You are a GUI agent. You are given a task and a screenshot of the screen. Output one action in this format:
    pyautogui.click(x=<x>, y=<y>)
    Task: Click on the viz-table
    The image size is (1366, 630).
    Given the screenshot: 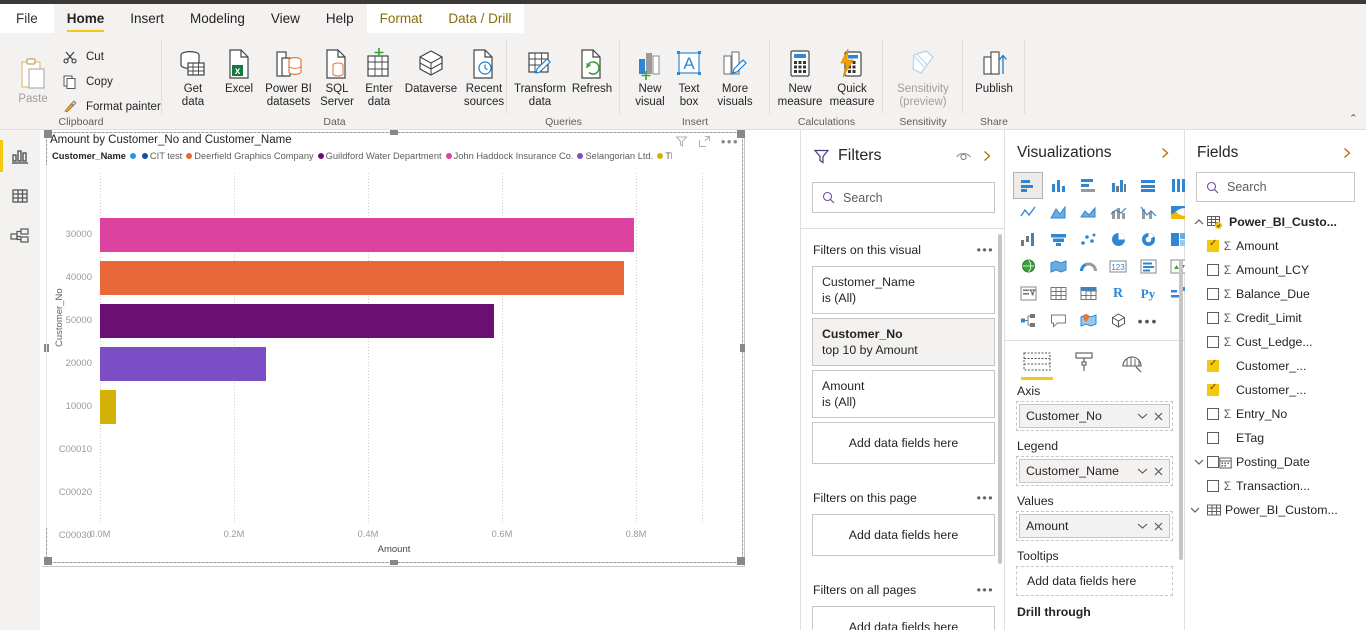 What is the action you would take?
    pyautogui.click(x=1058, y=293)
    